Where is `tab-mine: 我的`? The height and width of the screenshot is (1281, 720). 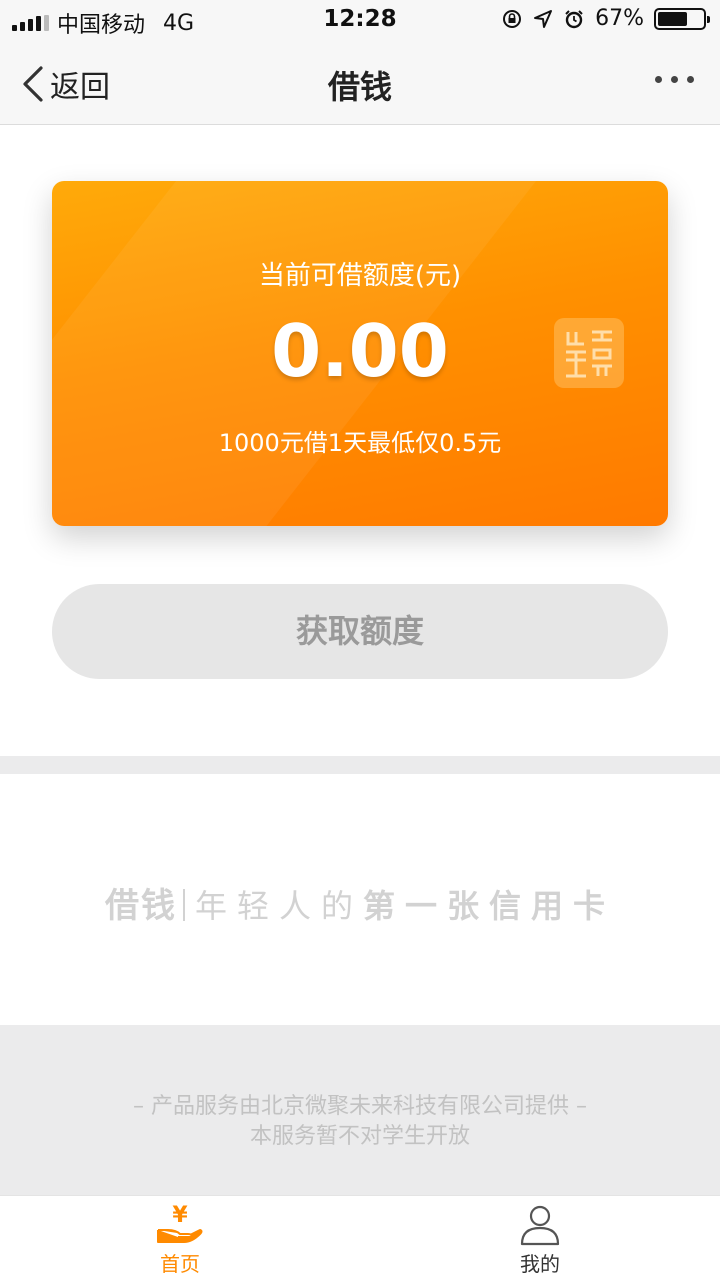
tab-mine: 我的 is located at coordinates (540, 1239).